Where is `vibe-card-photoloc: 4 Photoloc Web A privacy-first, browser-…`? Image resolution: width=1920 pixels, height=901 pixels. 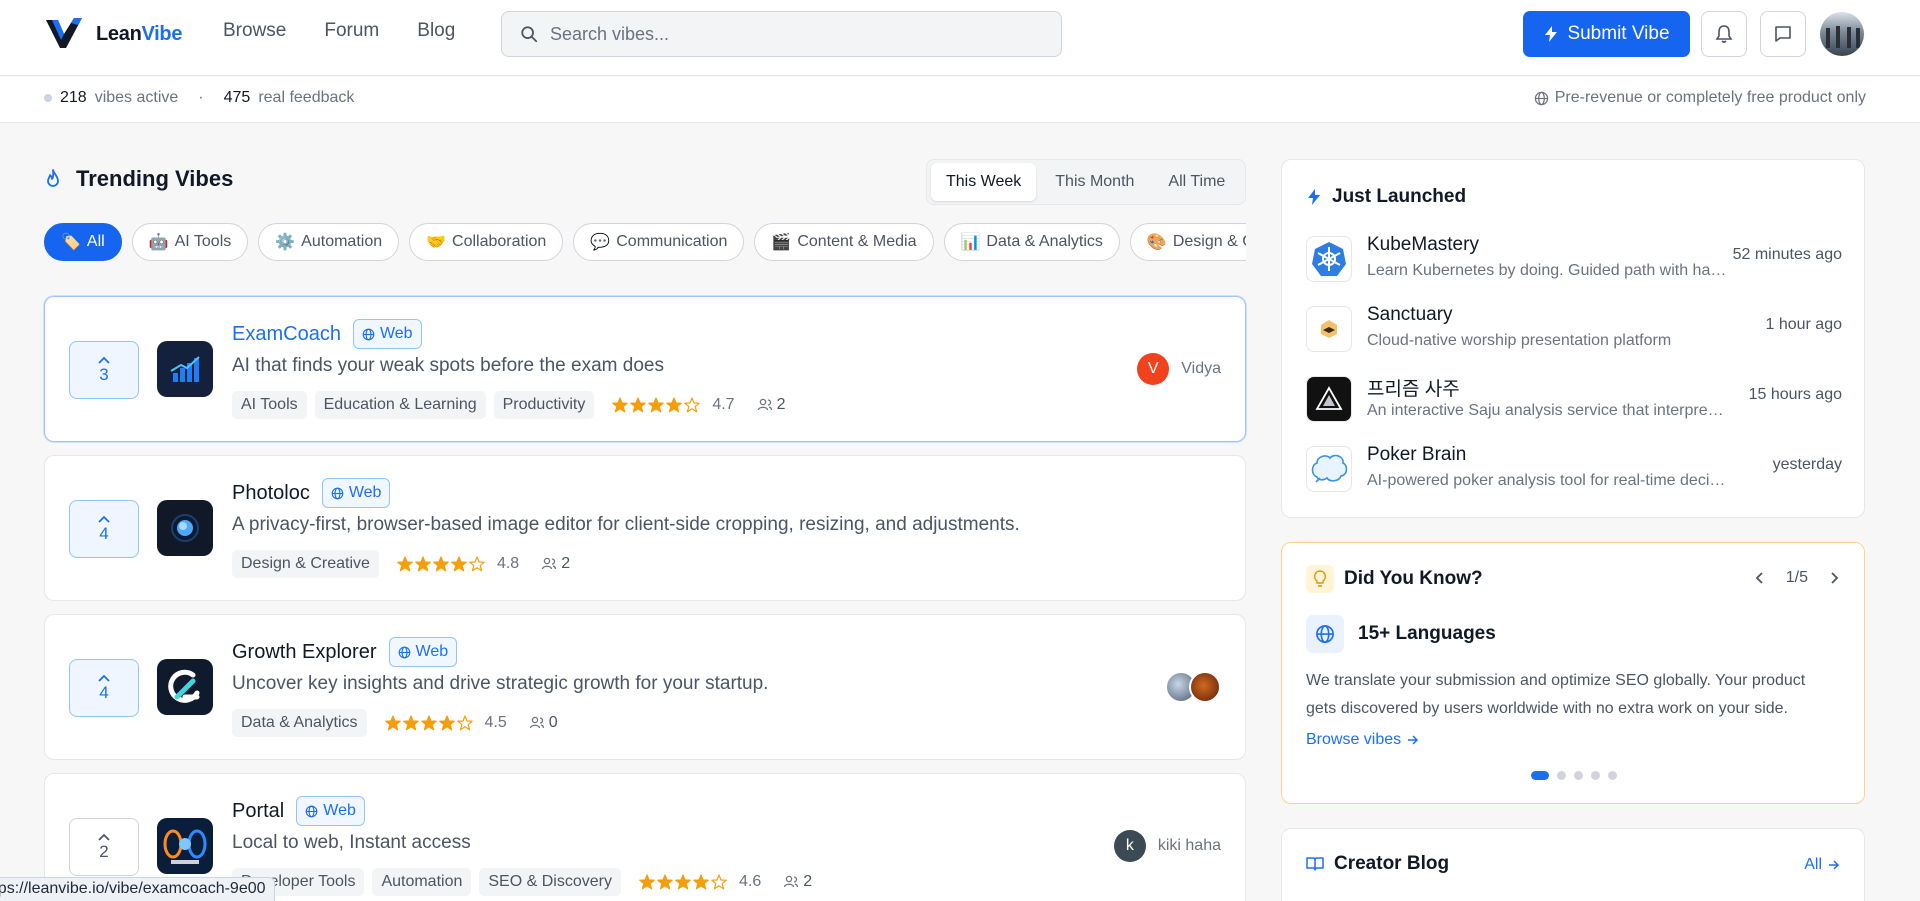
vibe-card-photoloc: 4 Photoloc Web A privacy-first, browser-… is located at coordinates (645, 528).